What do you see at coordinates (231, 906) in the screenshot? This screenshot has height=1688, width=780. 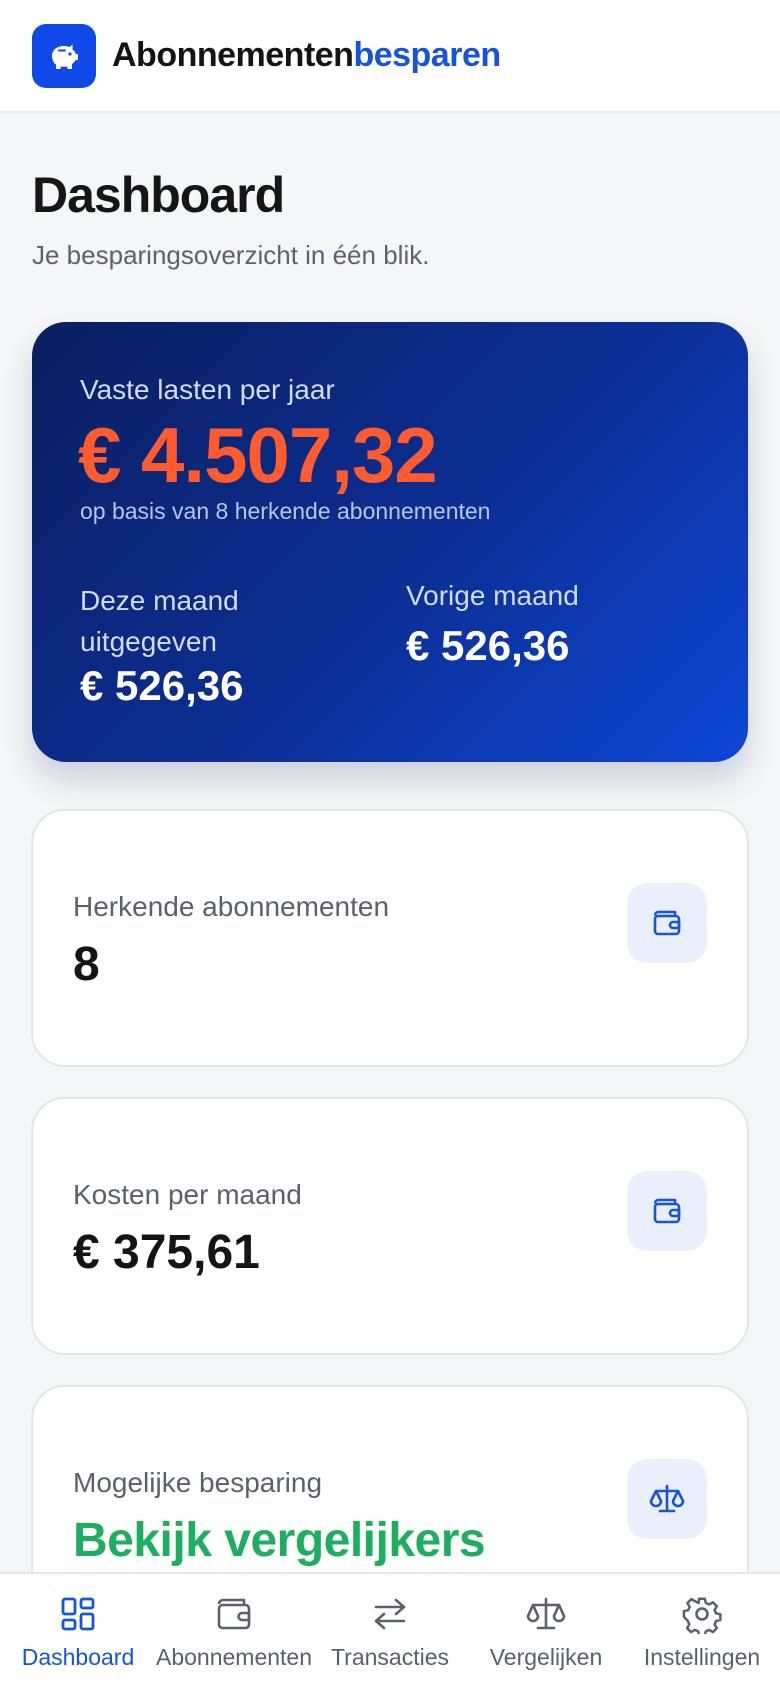 I see `card-label: Herkende abonnementen` at bounding box center [231, 906].